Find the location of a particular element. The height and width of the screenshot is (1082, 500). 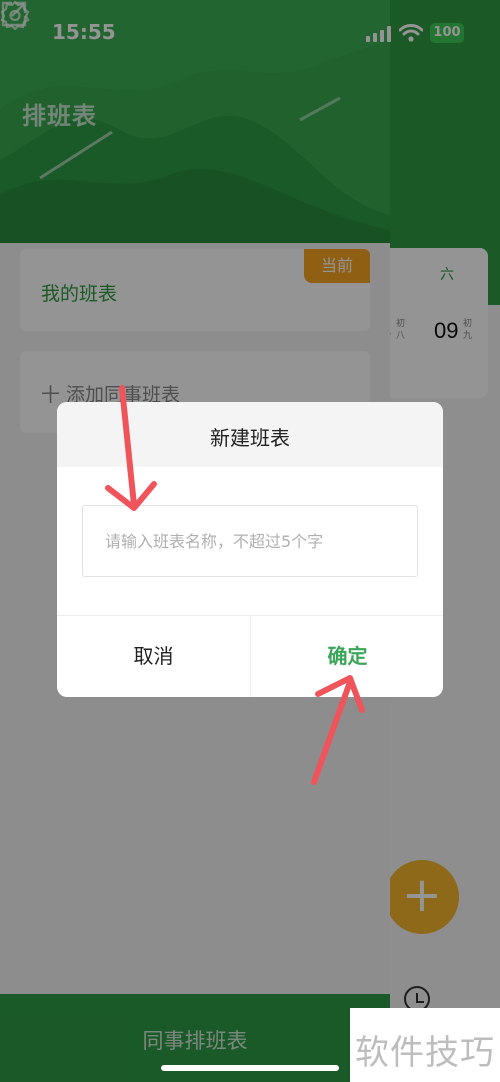

watermark: 软件技巧 is located at coordinates (425, 1045).